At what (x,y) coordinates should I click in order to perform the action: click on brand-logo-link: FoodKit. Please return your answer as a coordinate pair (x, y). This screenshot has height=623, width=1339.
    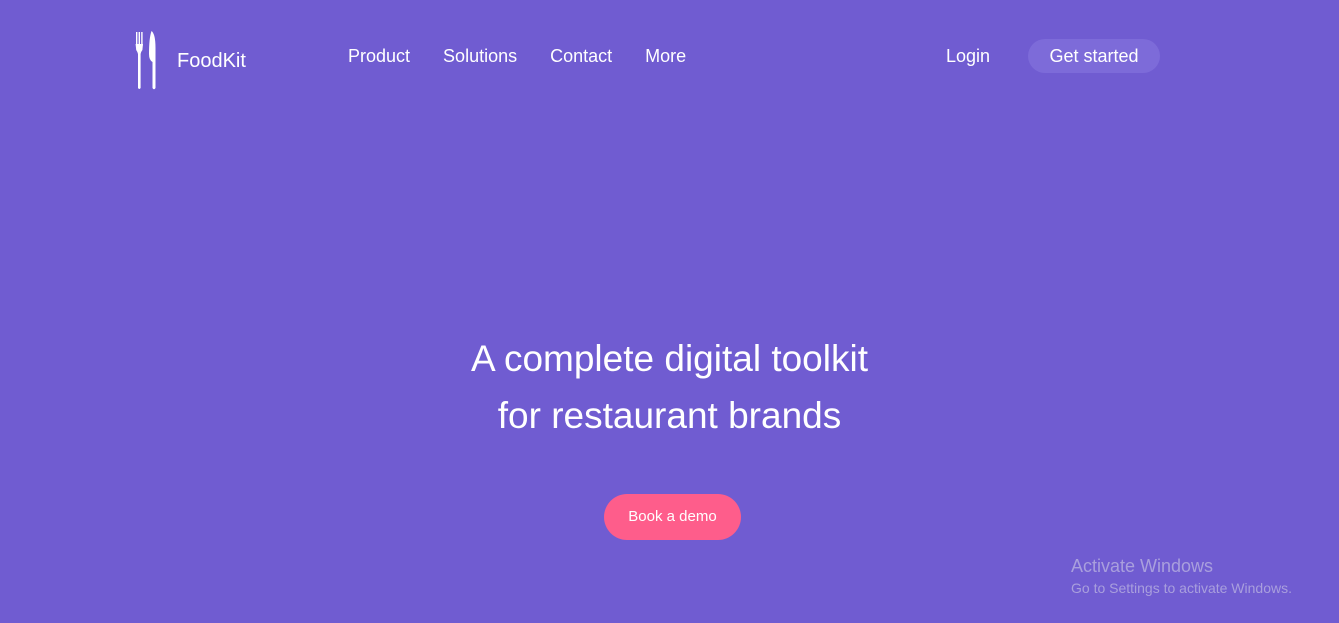
    Looking at the image, I should click on (190, 61).